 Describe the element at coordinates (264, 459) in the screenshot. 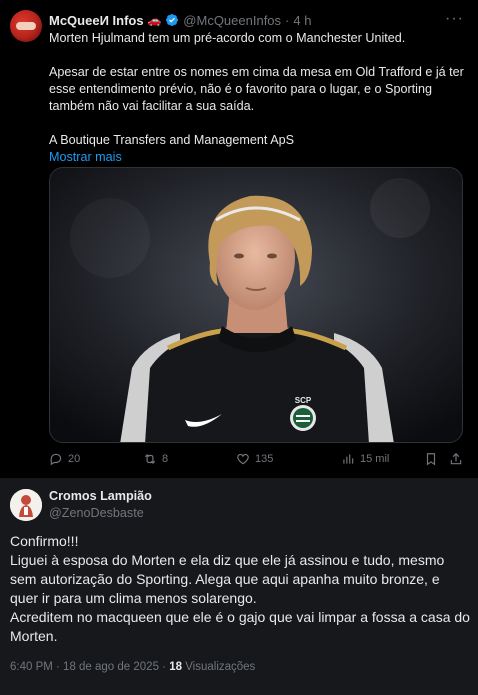

I see `like-count: 135` at that location.